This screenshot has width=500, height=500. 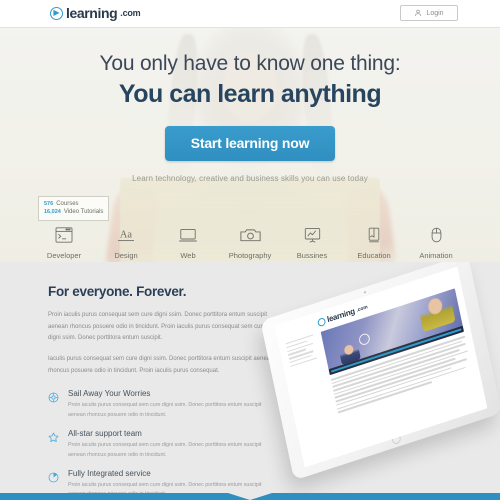 I want to click on category-education: Education, so click(x=374, y=242).